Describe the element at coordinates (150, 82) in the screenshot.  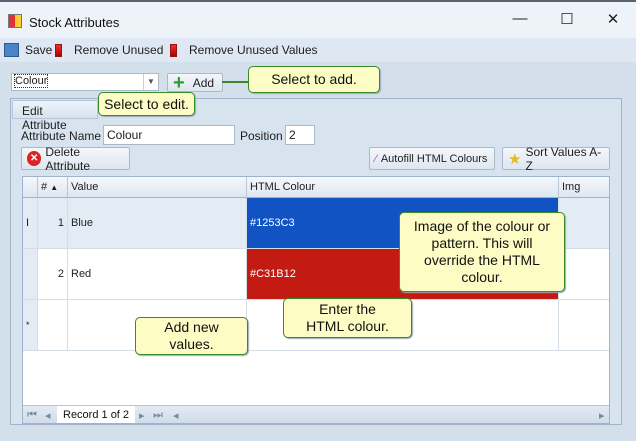
I see `chevron-down-icon: ▼` at that location.